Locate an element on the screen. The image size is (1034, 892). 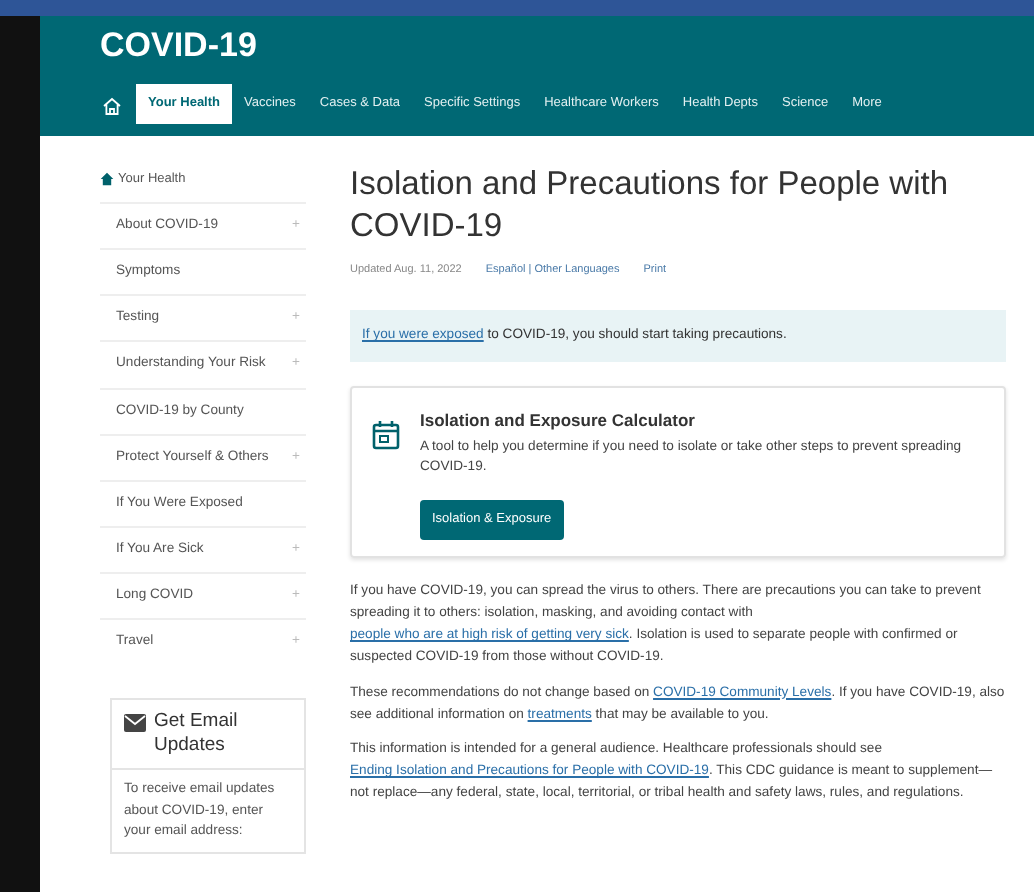
email-box-title: Get Email Updates is located at coordinates (197, 734).